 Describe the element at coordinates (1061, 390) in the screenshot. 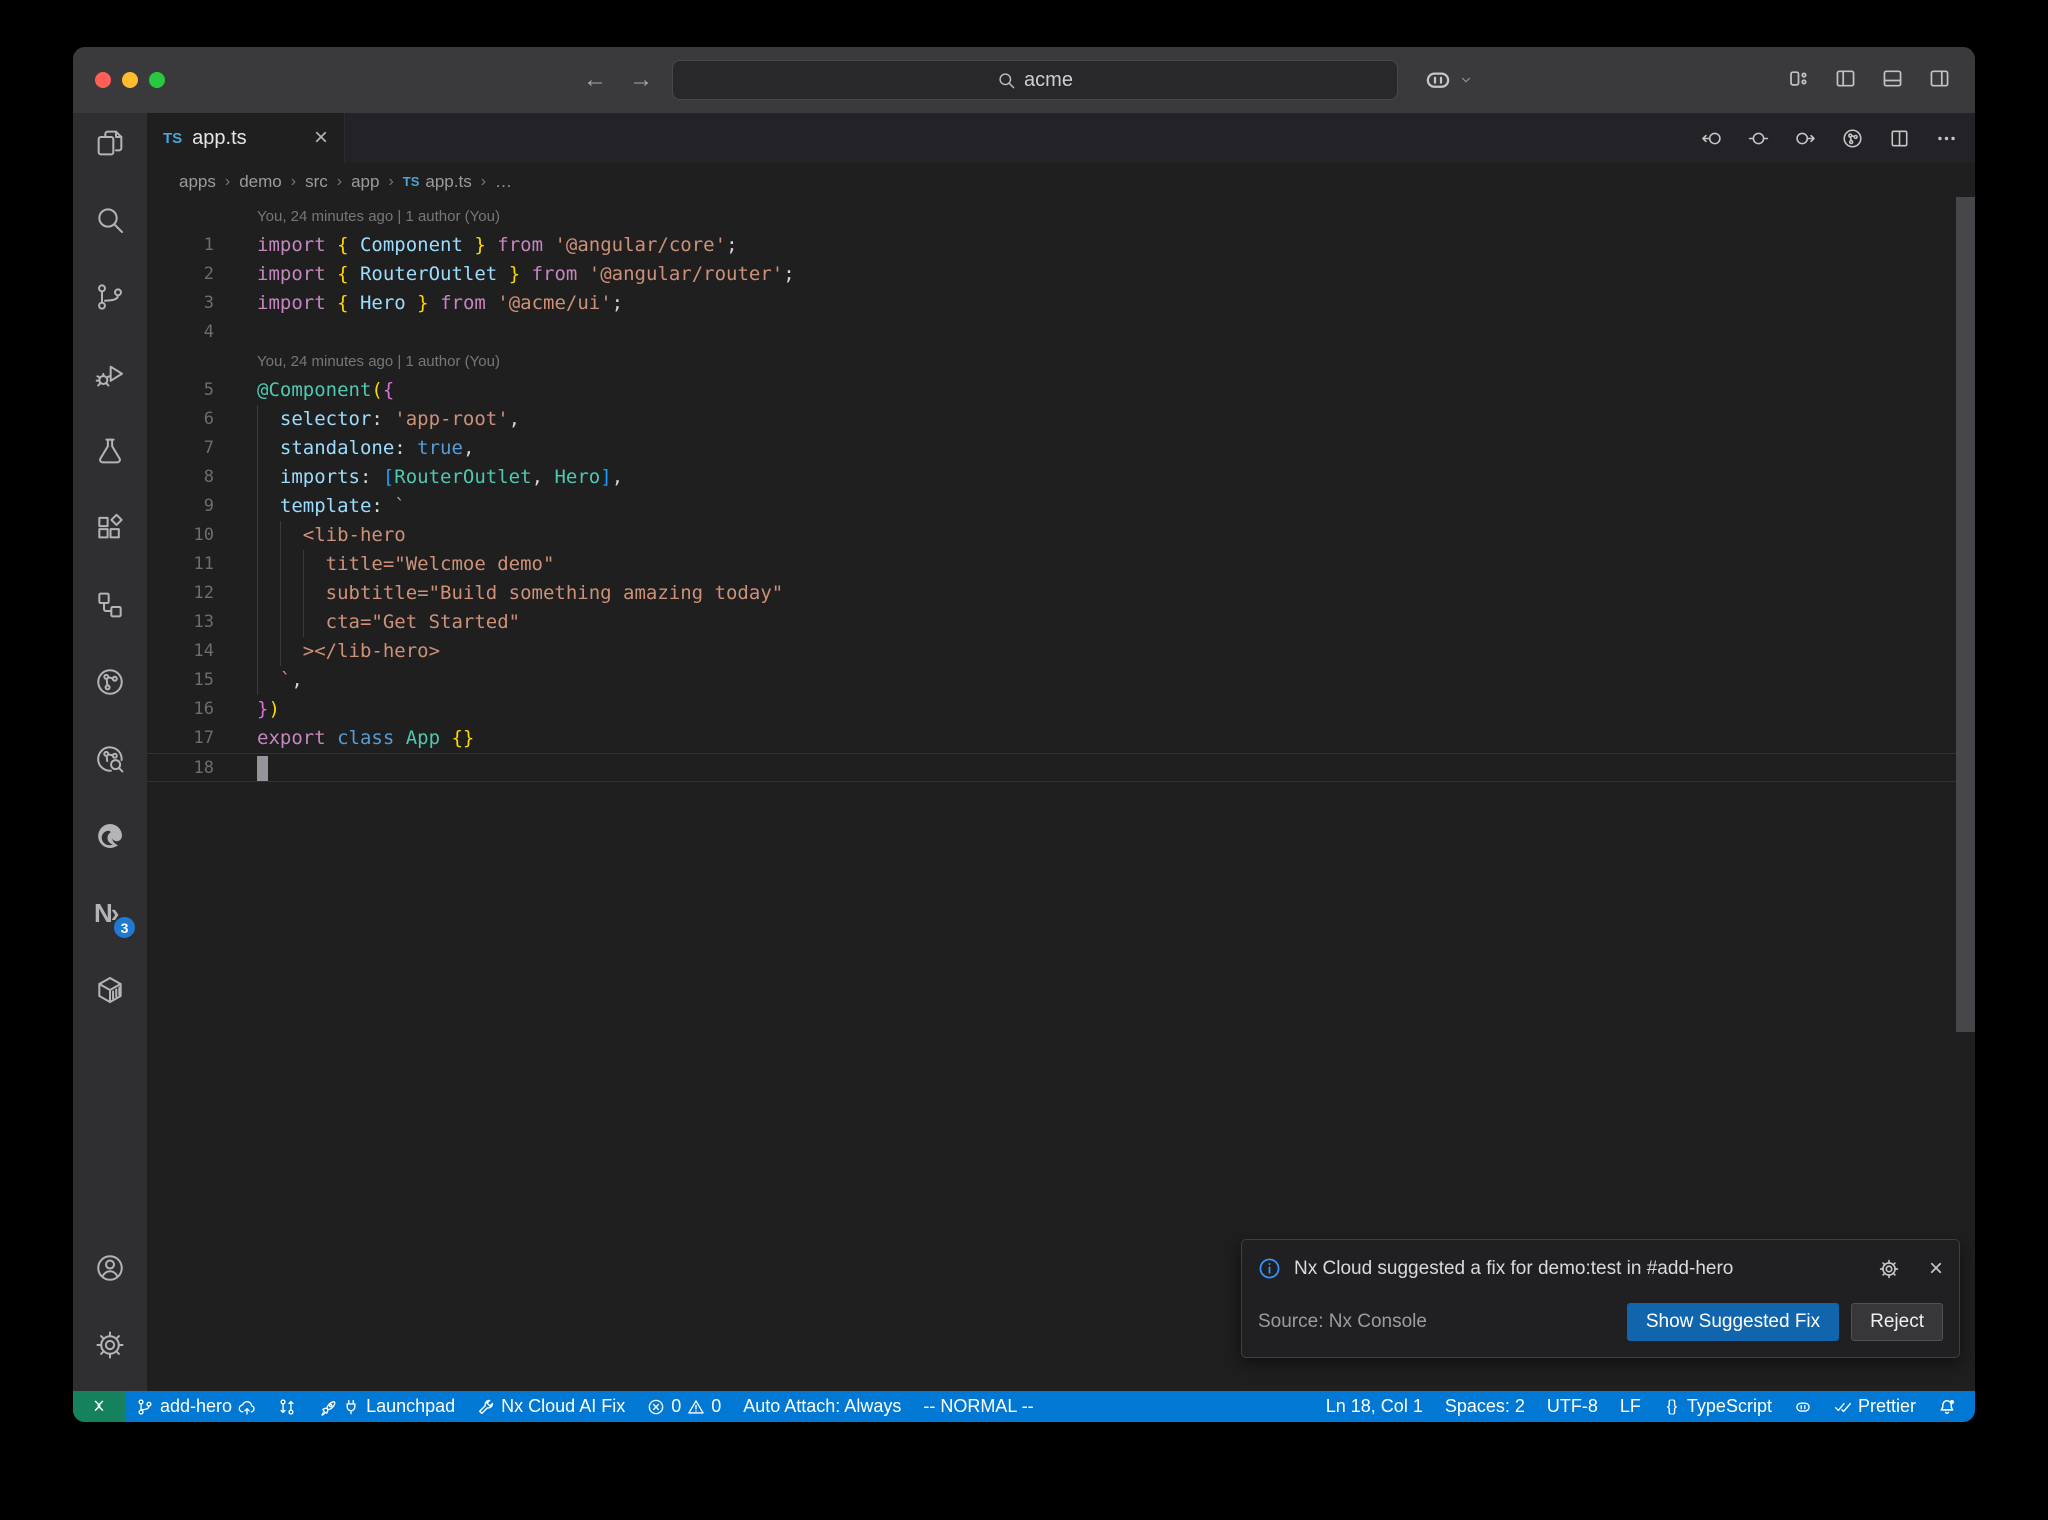

I see `code-line-5: 5 @Component({` at that location.